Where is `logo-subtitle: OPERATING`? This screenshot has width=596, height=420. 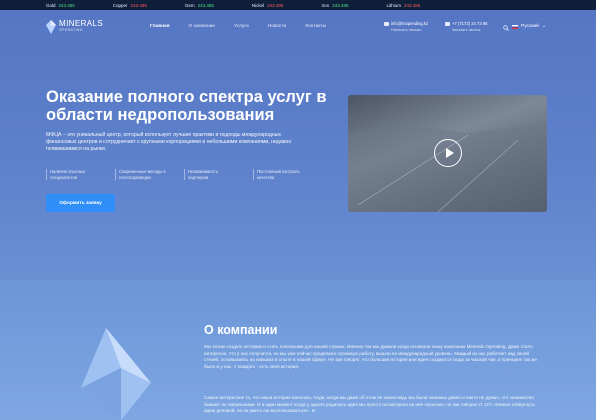 logo-subtitle: OPERATING is located at coordinates (71, 30).